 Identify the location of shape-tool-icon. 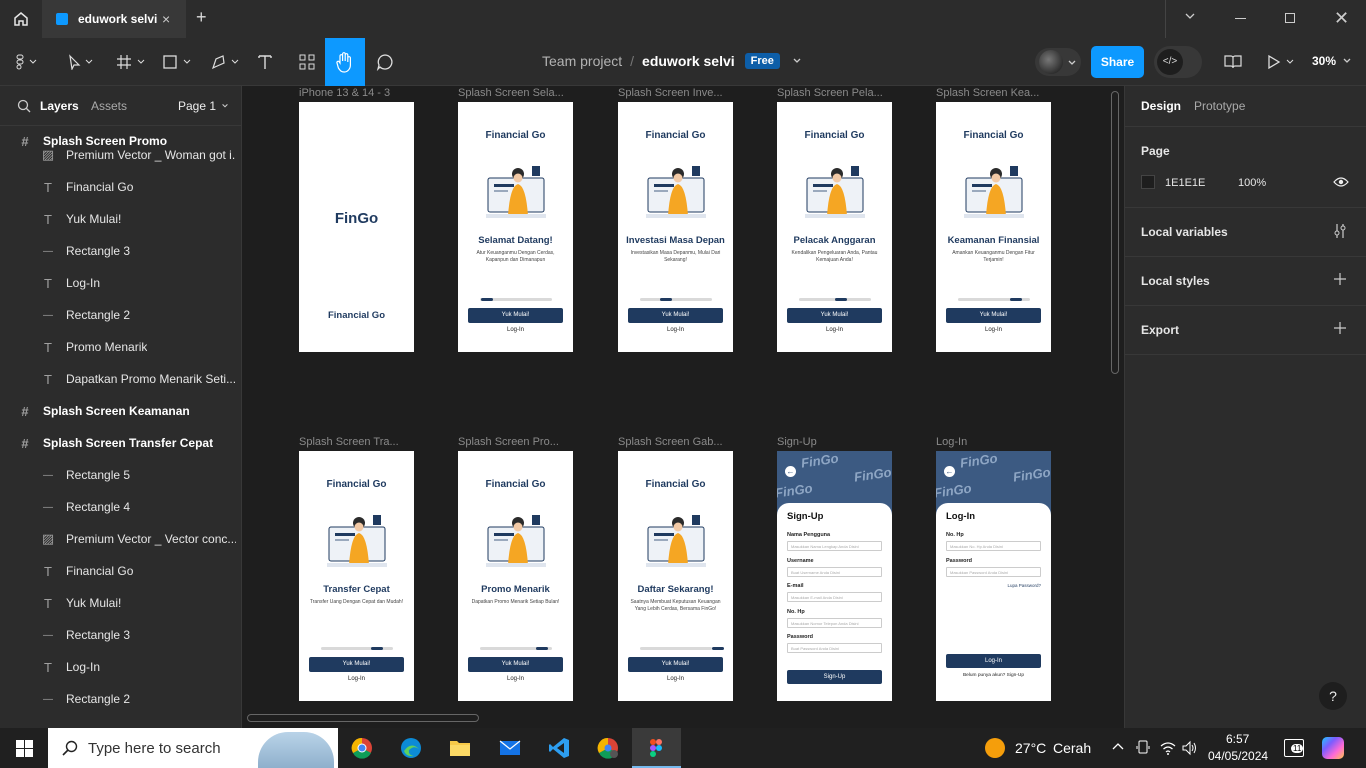
(177, 62).